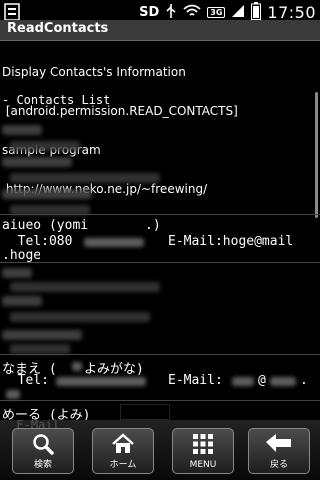 The height and width of the screenshot is (480, 320). I want to click on back-arrow-icon, so click(279, 444).